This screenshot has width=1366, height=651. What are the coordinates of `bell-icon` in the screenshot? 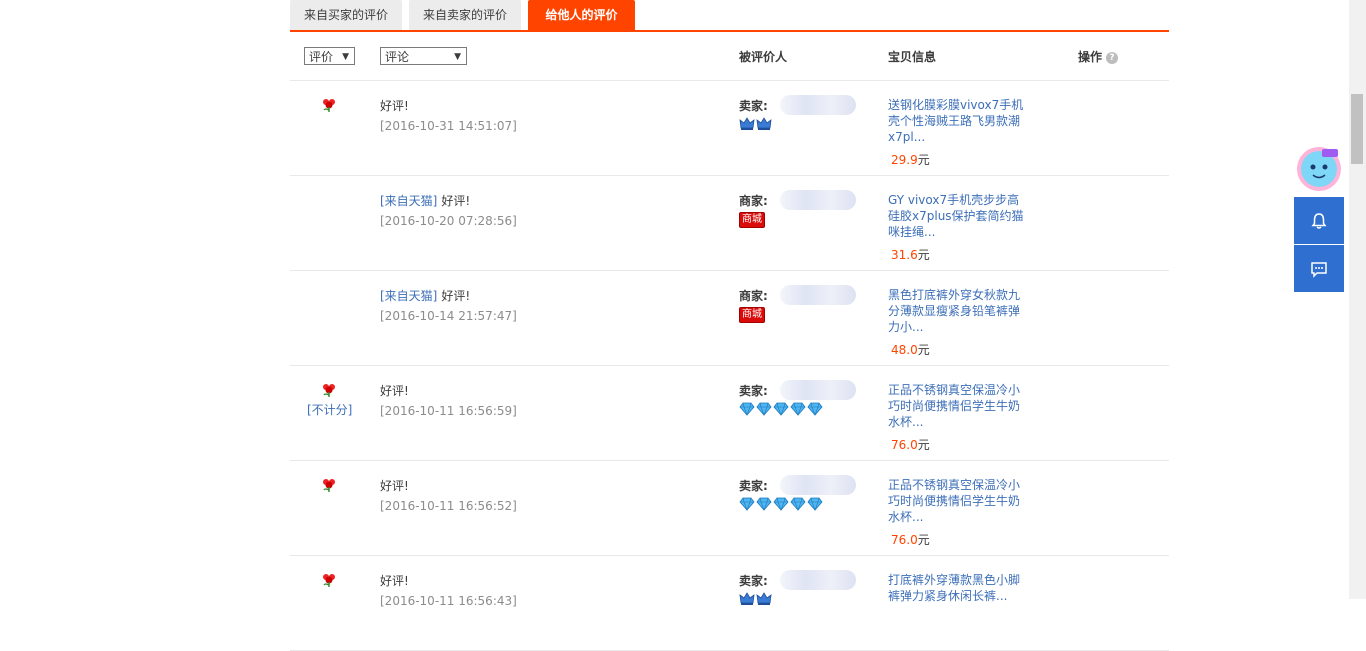 It's located at (1319, 220).